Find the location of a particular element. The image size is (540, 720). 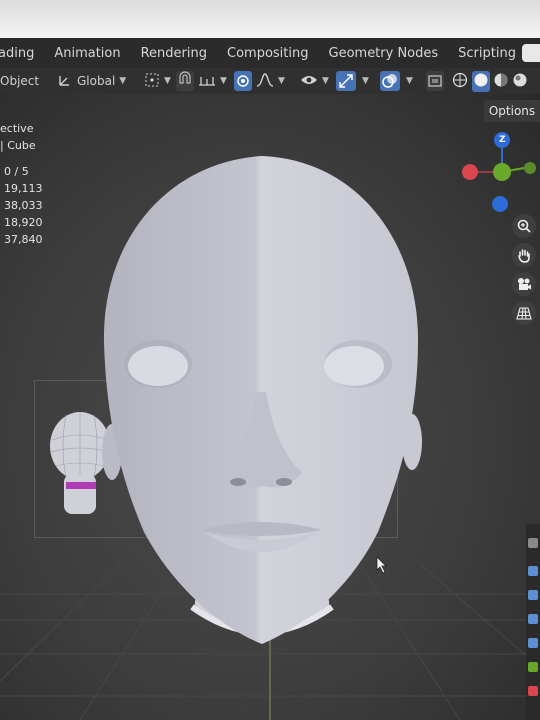

tab-scripting: Scripting is located at coordinates (487, 53).